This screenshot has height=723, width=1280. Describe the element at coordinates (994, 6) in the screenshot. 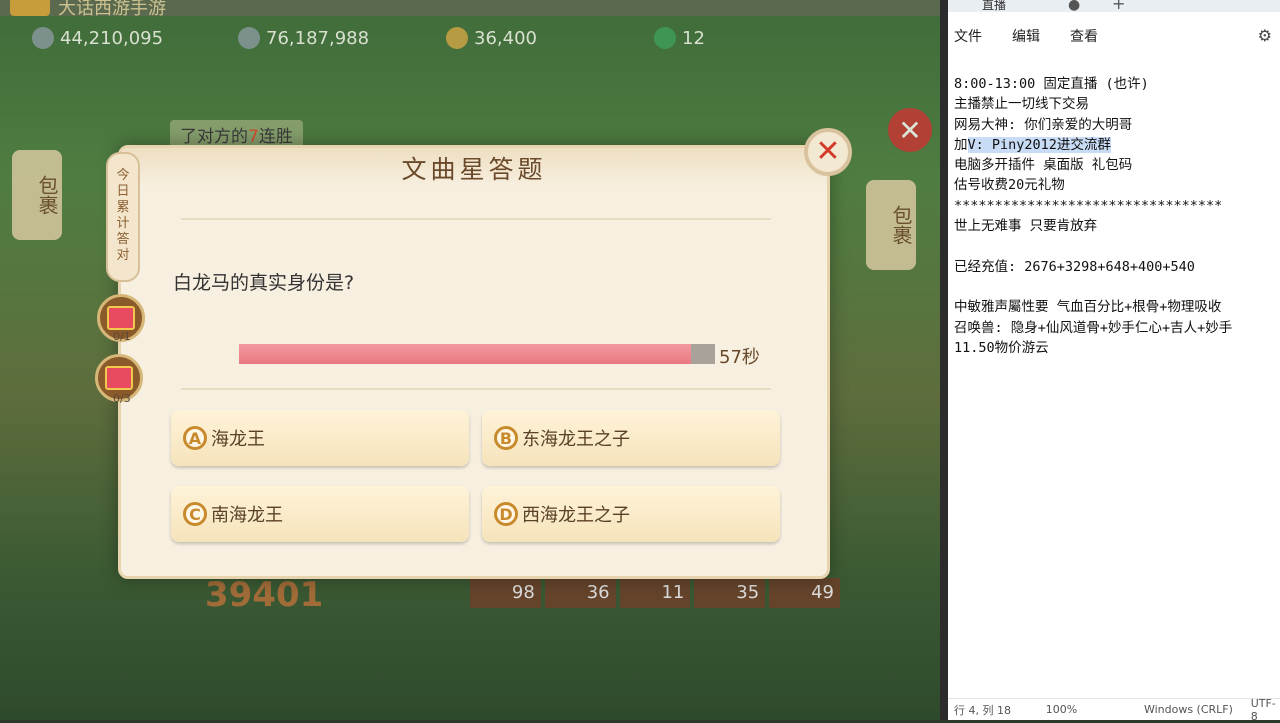

I see `tab-live: 直播` at that location.